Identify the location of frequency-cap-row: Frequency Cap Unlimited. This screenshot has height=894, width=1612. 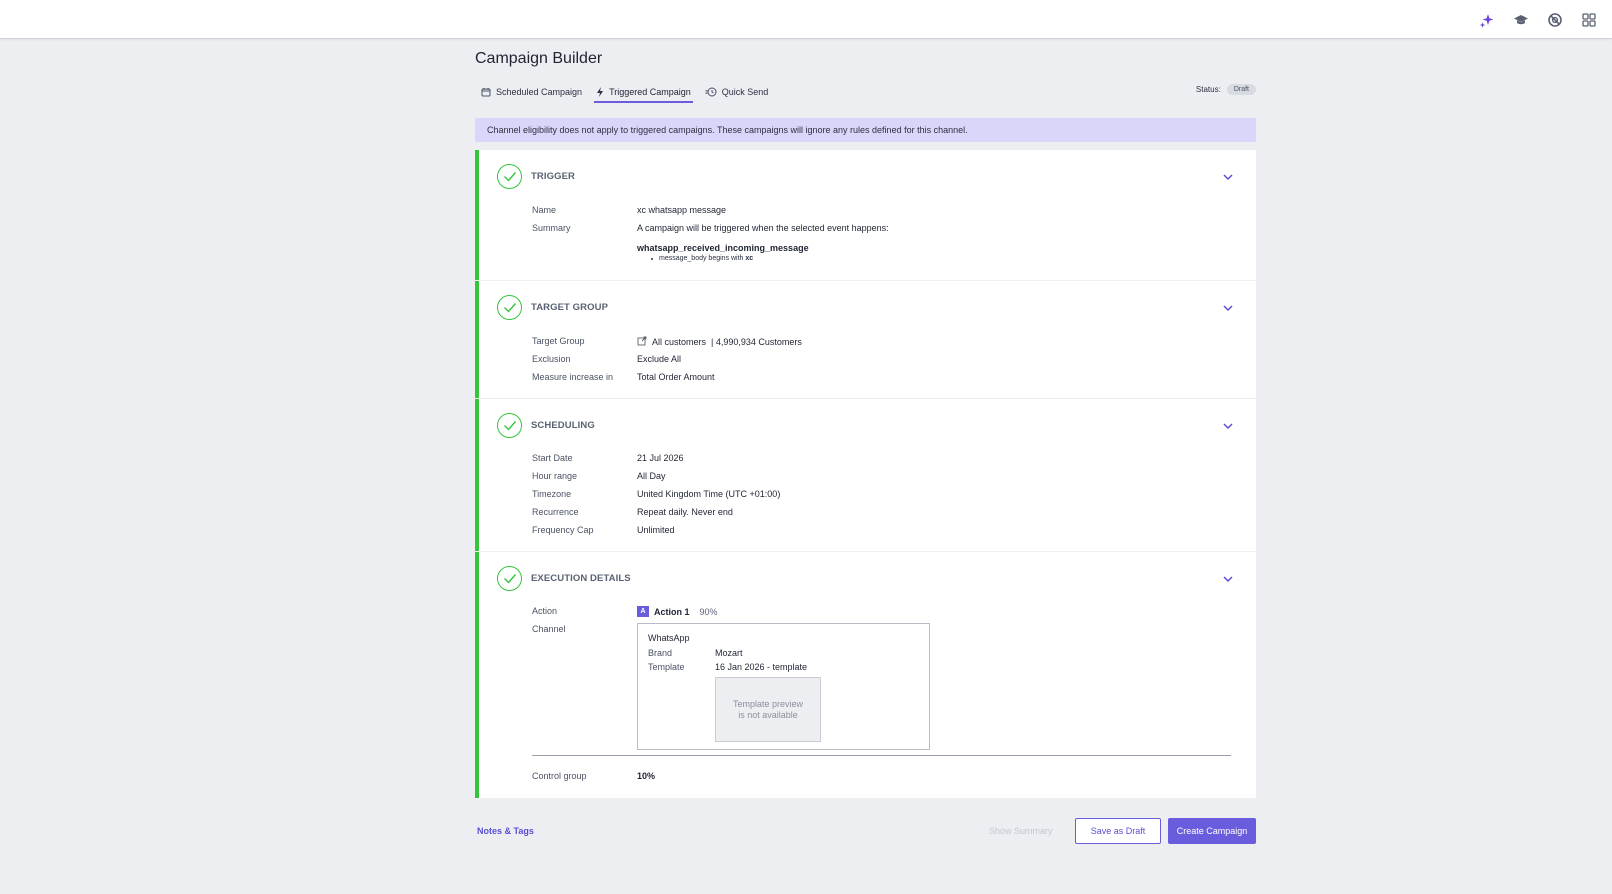
(603, 530).